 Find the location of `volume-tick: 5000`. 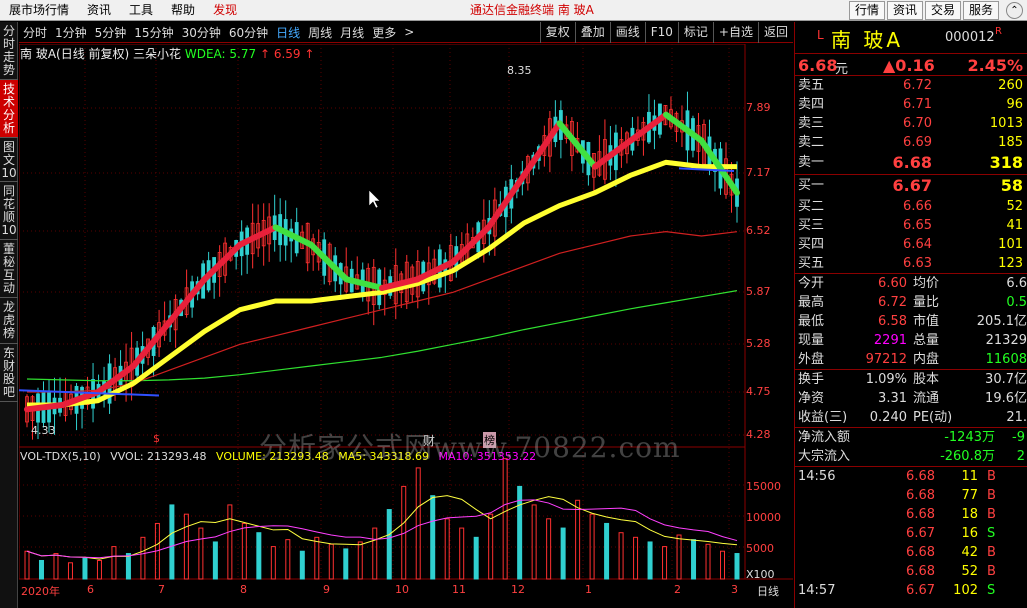

volume-tick: 5000 is located at coordinates (760, 548).